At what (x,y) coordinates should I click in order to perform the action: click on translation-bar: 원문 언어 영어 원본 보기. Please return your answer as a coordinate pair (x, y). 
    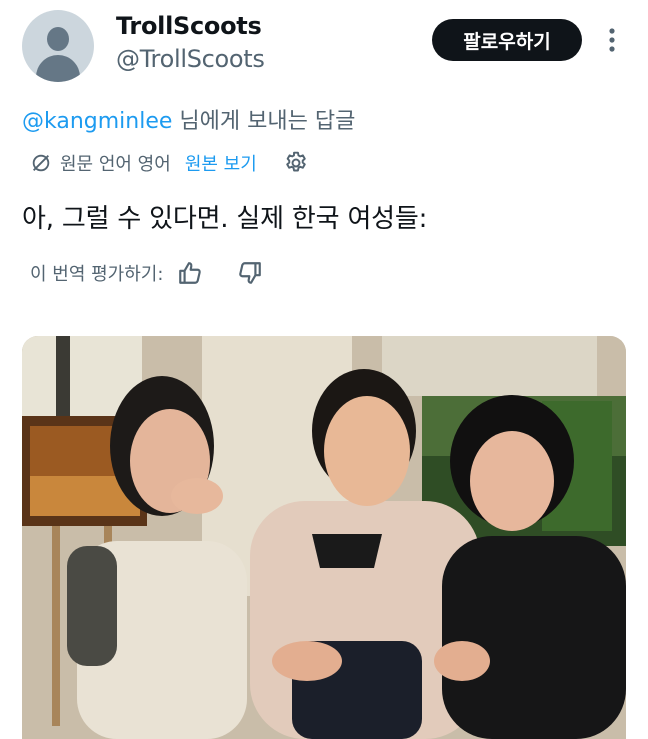
    Looking at the image, I should click on (169, 163).